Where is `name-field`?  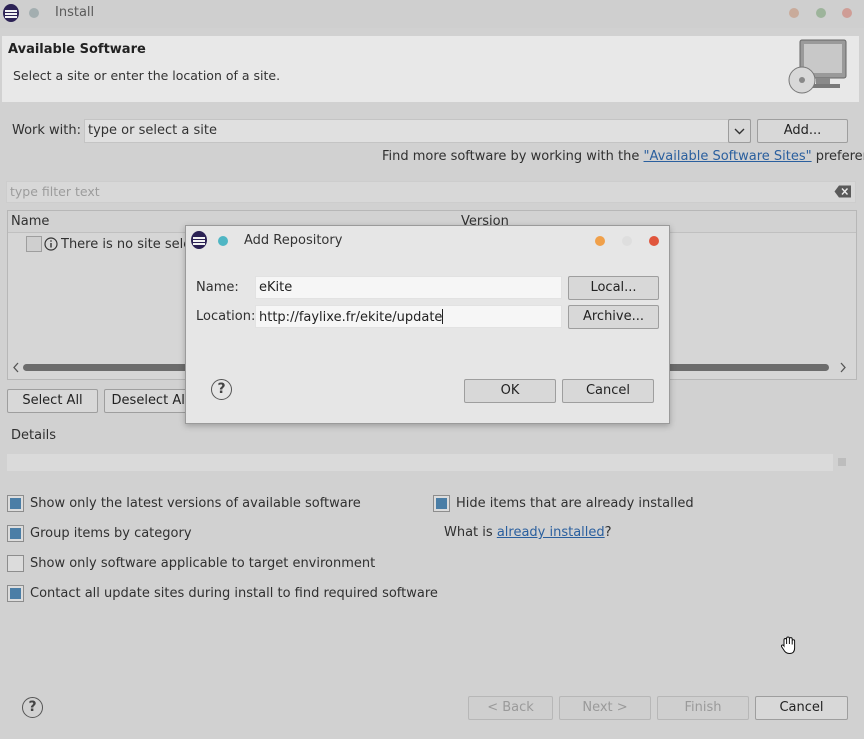
name-field is located at coordinates (408, 287).